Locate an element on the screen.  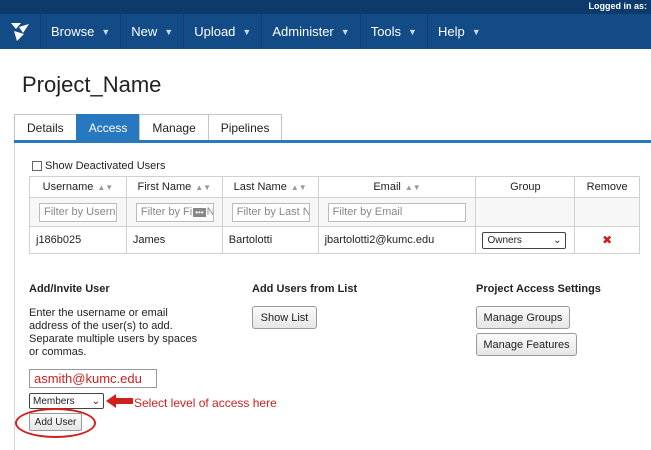
first-name-filter-tail: N is located at coordinates (210, 212).